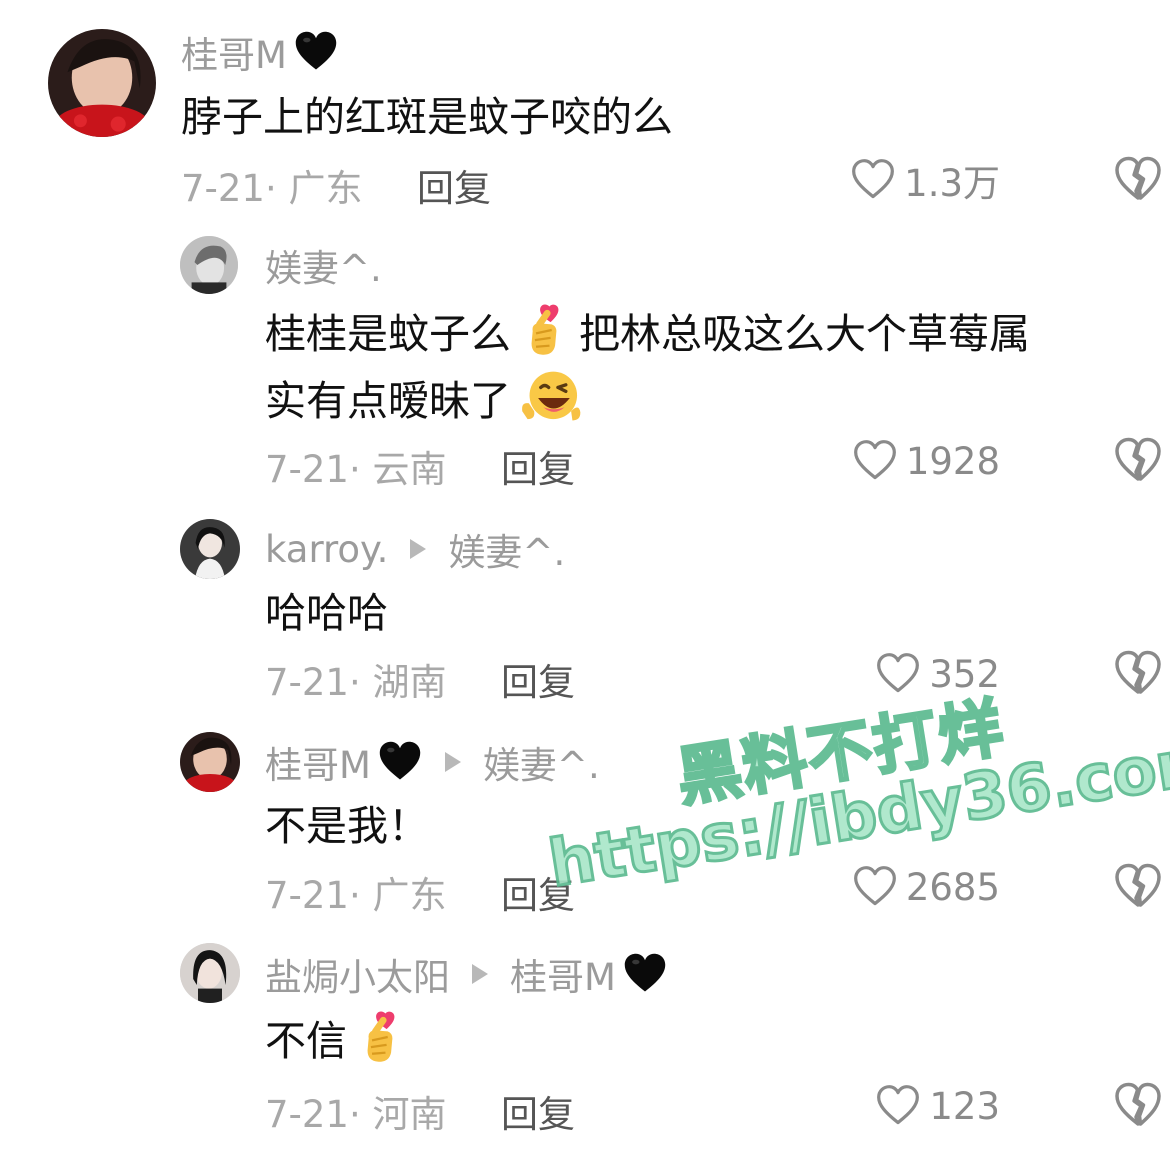 The image size is (1170, 1153). What do you see at coordinates (550, 398) in the screenshot?
I see `winking-laugh-emoji` at bounding box center [550, 398].